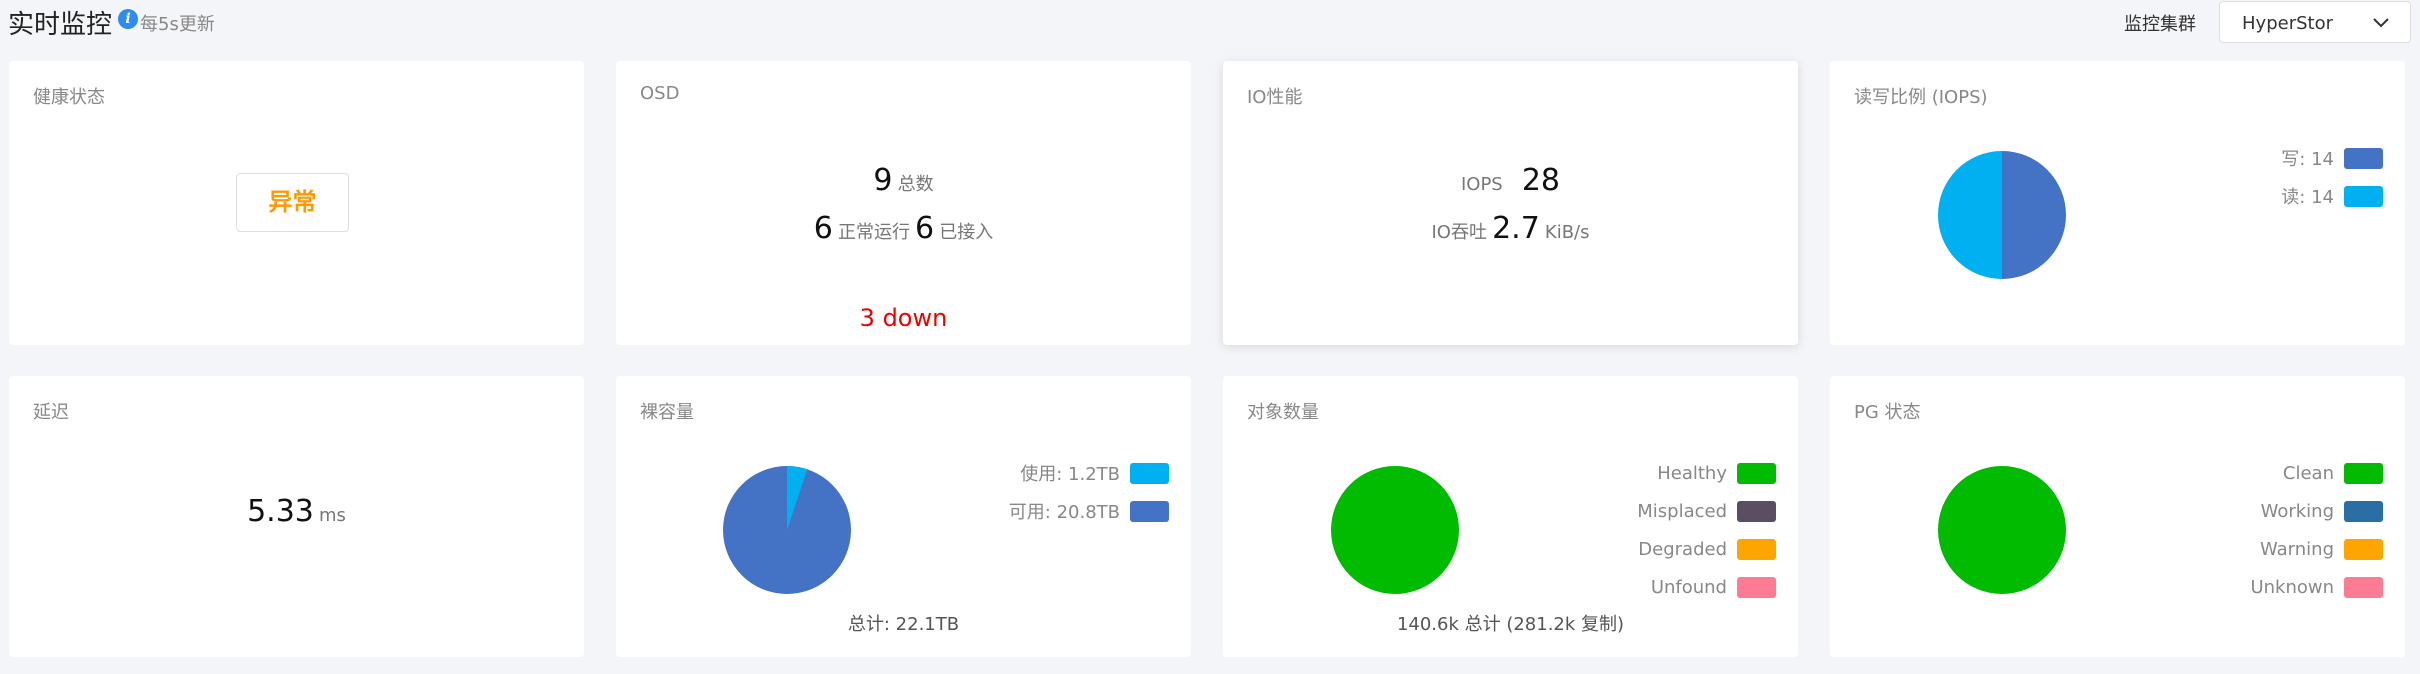 The height and width of the screenshot is (674, 2420). Describe the element at coordinates (903, 624) in the screenshot. I see `raw-capacity-total: 总计: 22.1TB` at that location.